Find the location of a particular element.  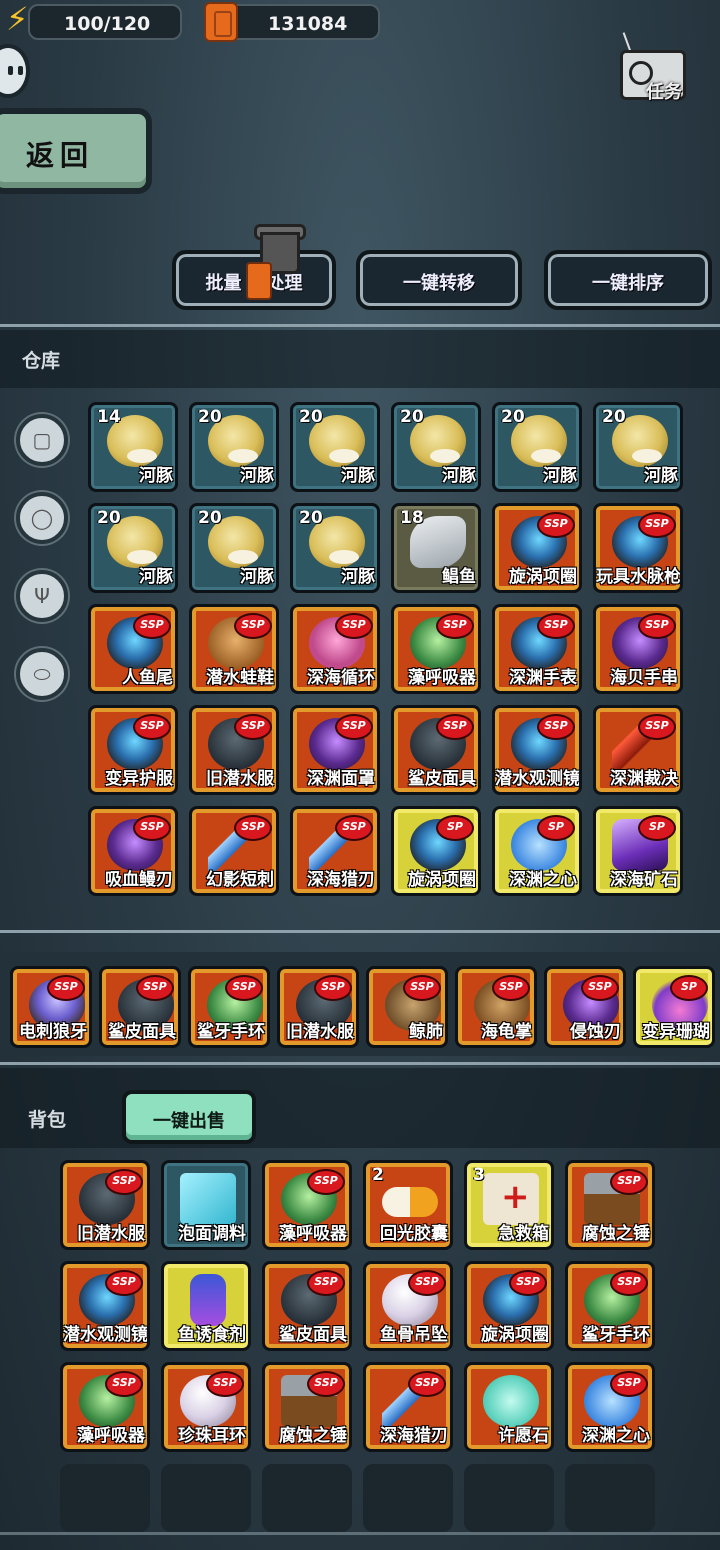

category-consumable-tab: ⬭ is located at coordinates (42, 674).